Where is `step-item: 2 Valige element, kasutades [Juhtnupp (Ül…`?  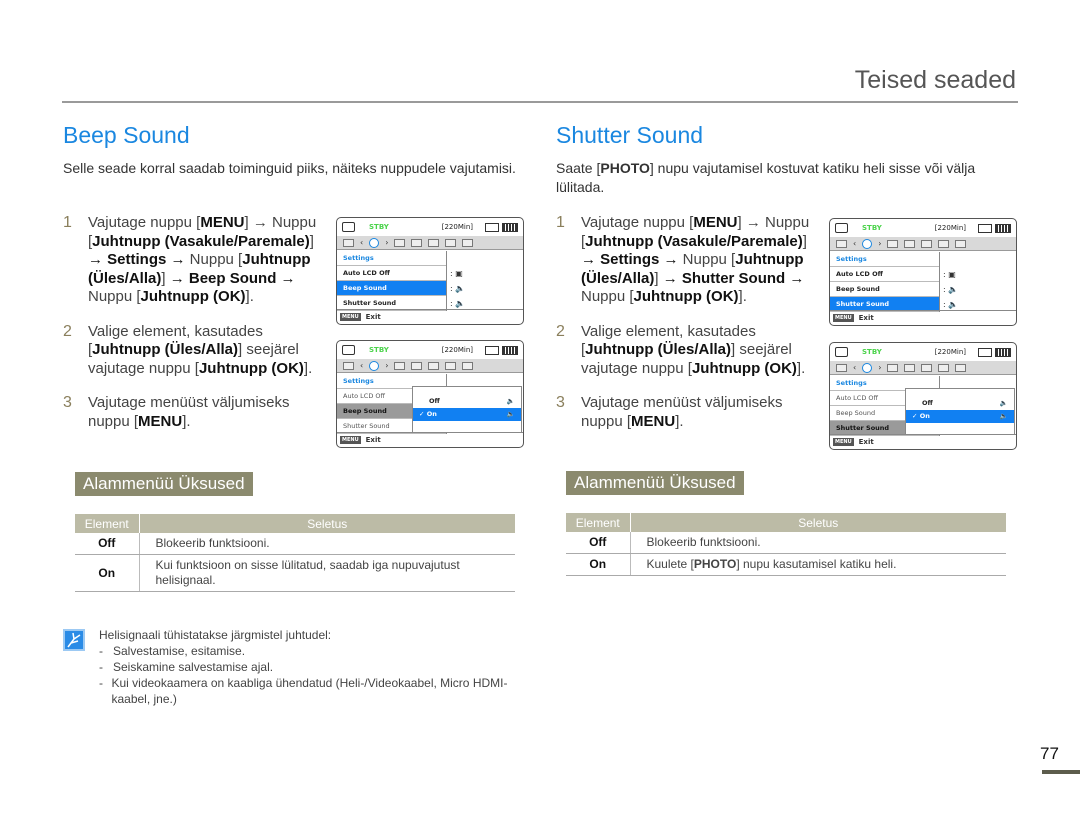 step-item: 2 Valige element, kasutades [Juhtnupp (Ül… is located at coordinates (198, 351).